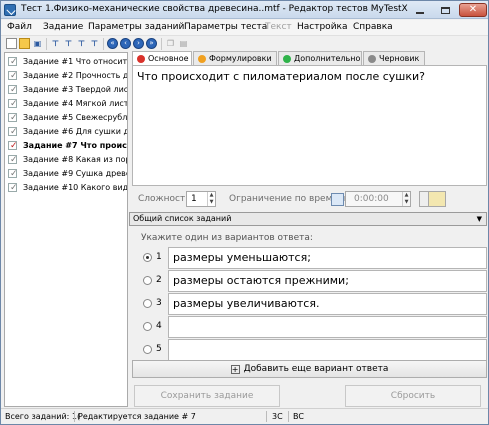 This screenshot has width=489, height=425. I want to click on save-task-button: Сохранить задание, so click(207, 396).